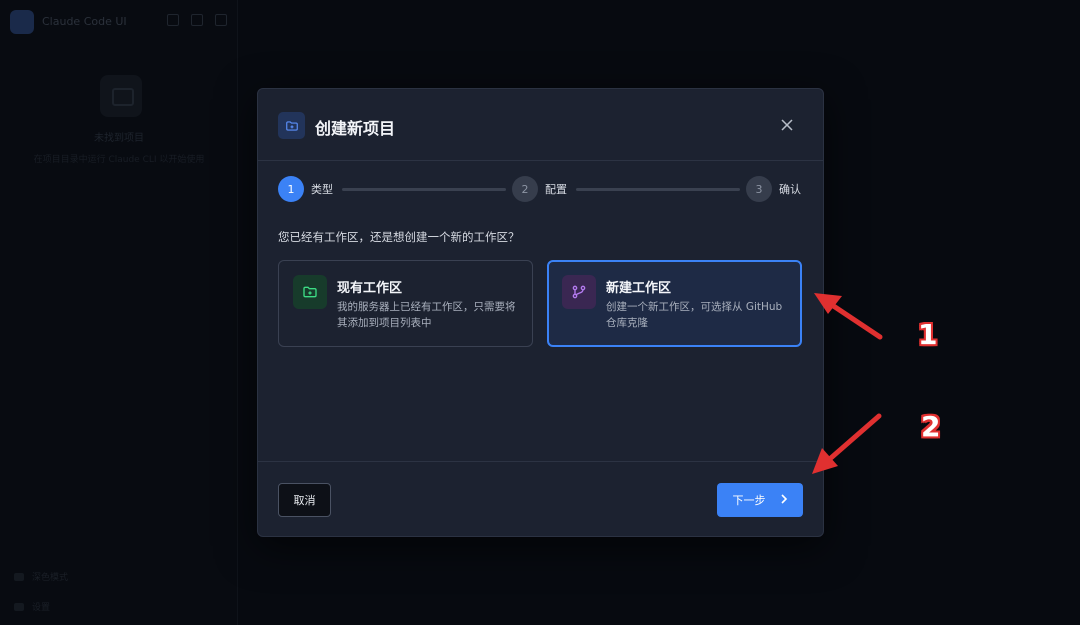  I want to click on new-workspace-option: 新建工作区 创建一个新工作区，可选择从 GitHub 仓库克隆, so click(674, 303).